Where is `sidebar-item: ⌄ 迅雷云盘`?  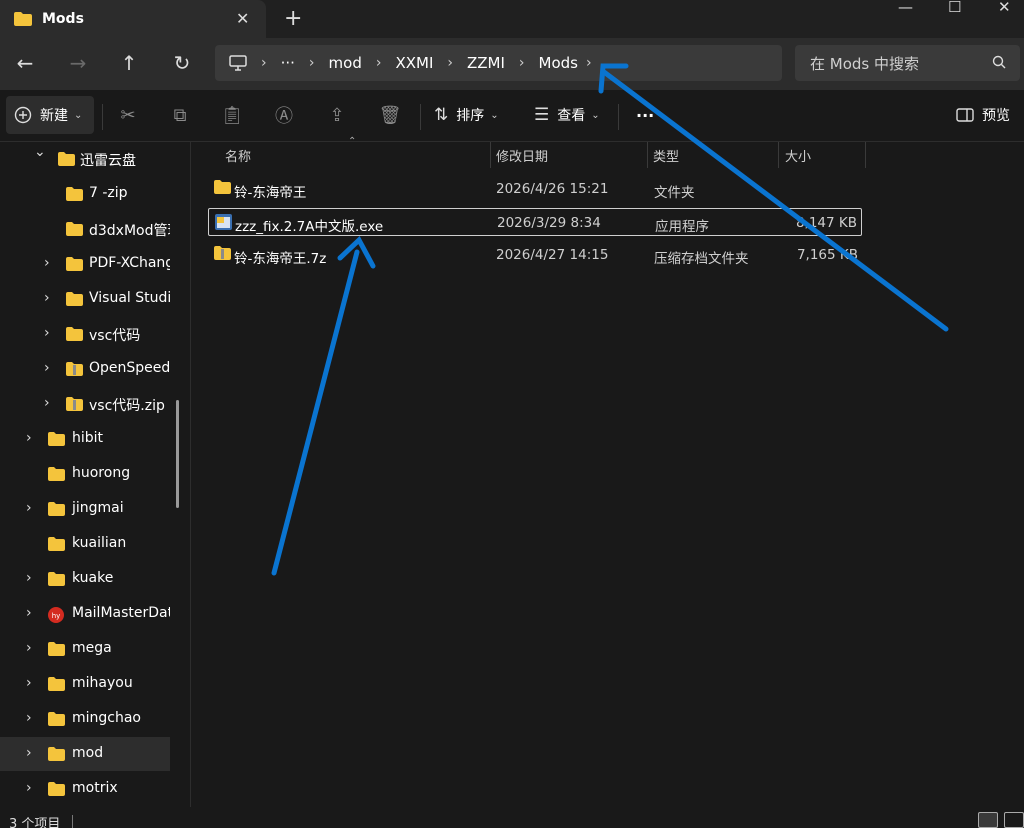
sidebar-item: ⌄ 迅雷云盘 is located at coordinates (85, 159).